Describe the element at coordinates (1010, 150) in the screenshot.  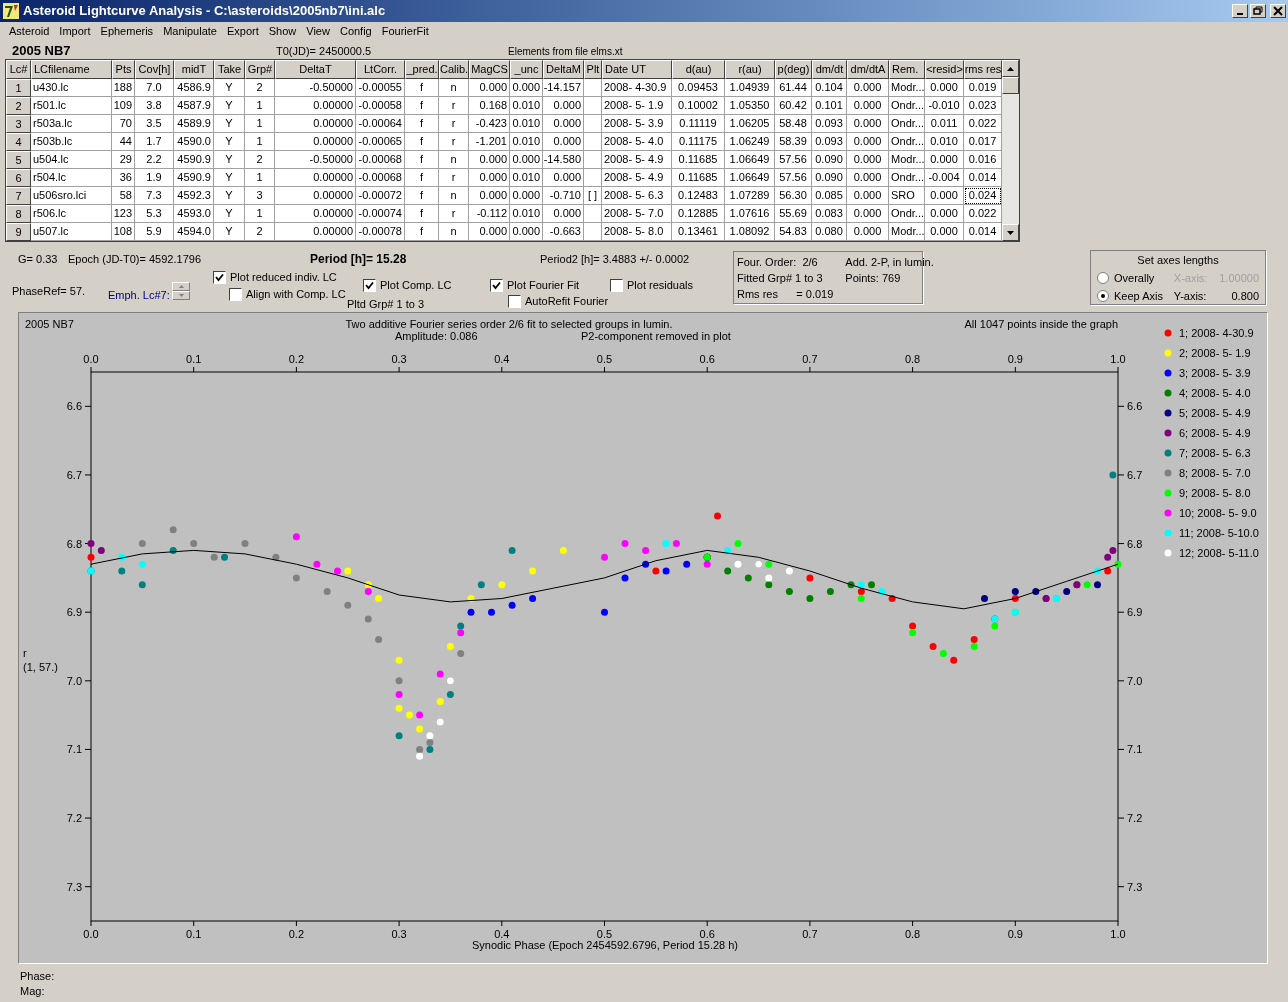
I see `scrollbar` at that location.